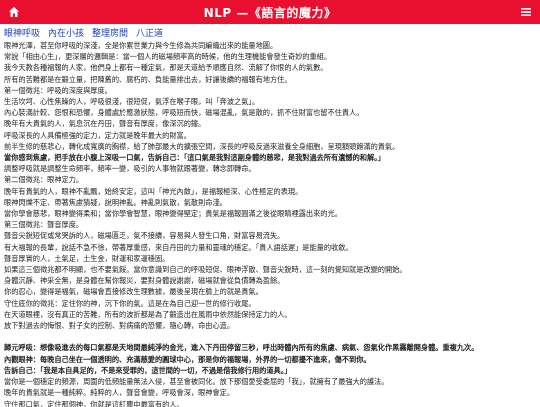 The width and height of the screenshot is (540, 407). Describe the element at coordinates (270, 235) in the screenshot. I see `paragraph: 聲音尖銳短促或常哭訴的人，磁場匱乏，氣不接續，容易與人發生口角，財富容易流失。` at that location.